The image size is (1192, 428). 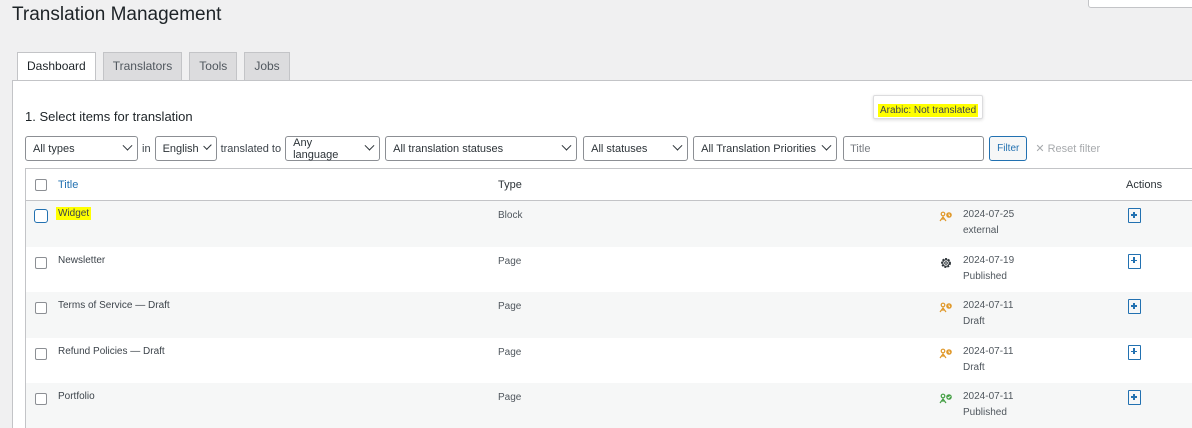 What do you see at coordinates (54, 148) in the screenshot?
I see `type-select-value: All types` at bounding box center [54, 148].